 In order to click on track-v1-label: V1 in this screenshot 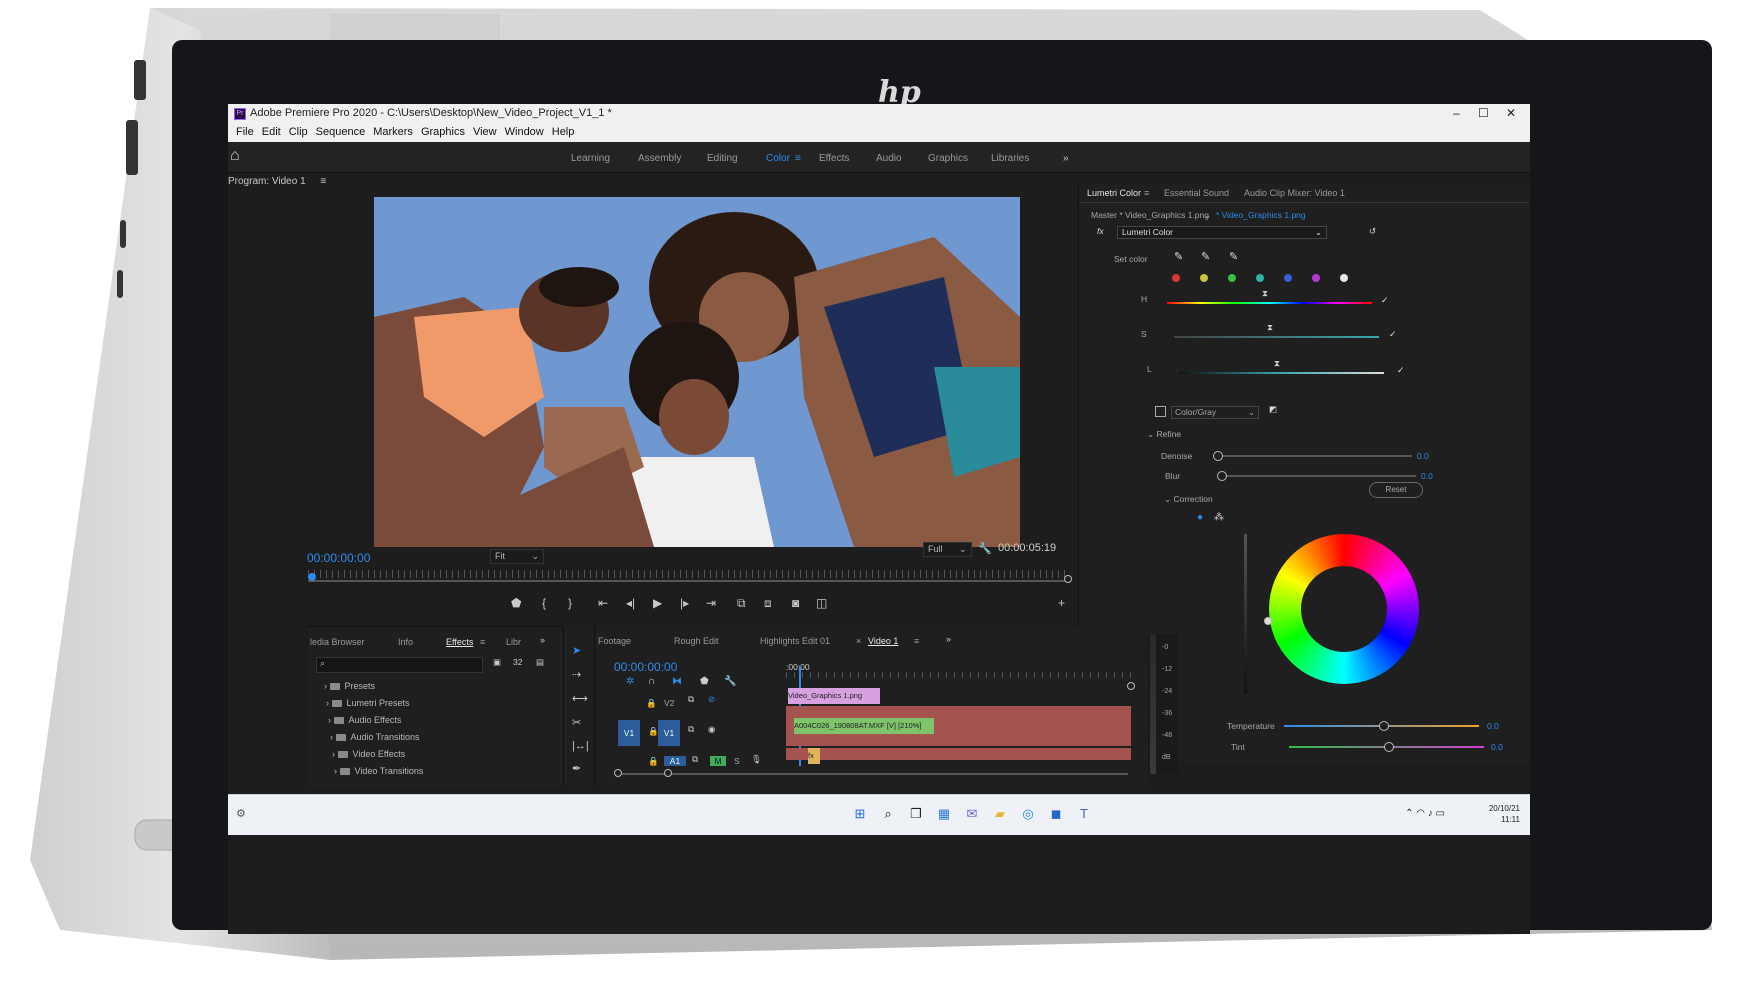, I will do `click(669, 733)`.